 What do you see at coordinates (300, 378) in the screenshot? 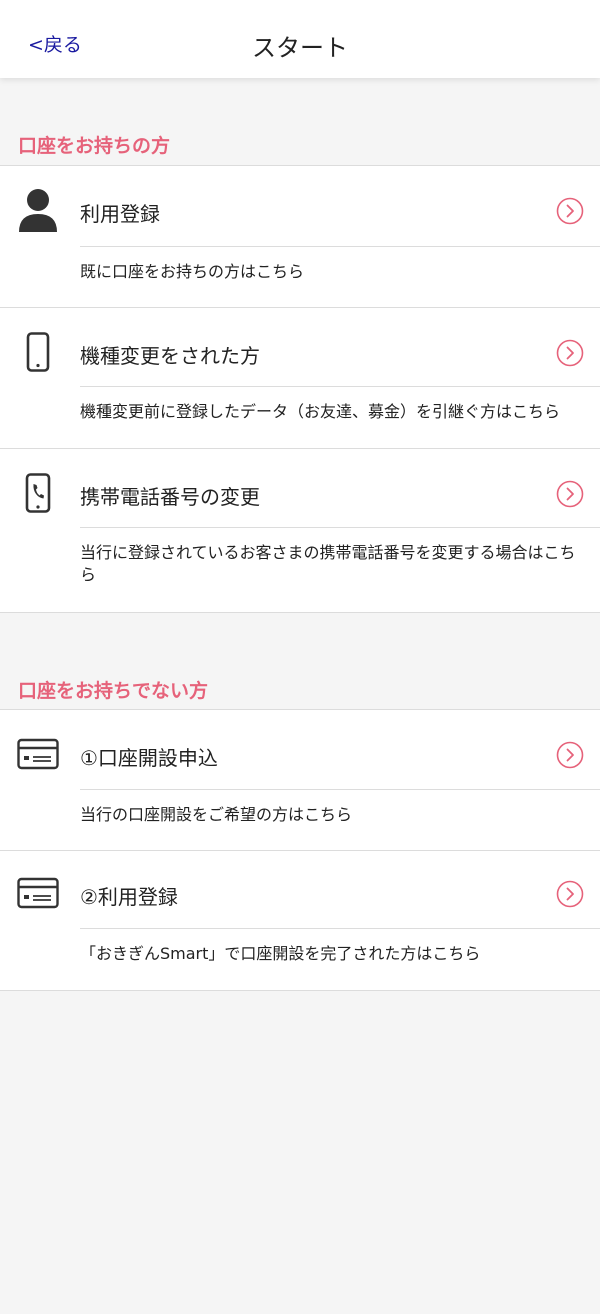
I see `menu-item-device-change: 機種変更をされた方 機種変更前に登録したデータ（お友達、募金）を引継ぐ方はこちら` at bounding box center [300, 378].